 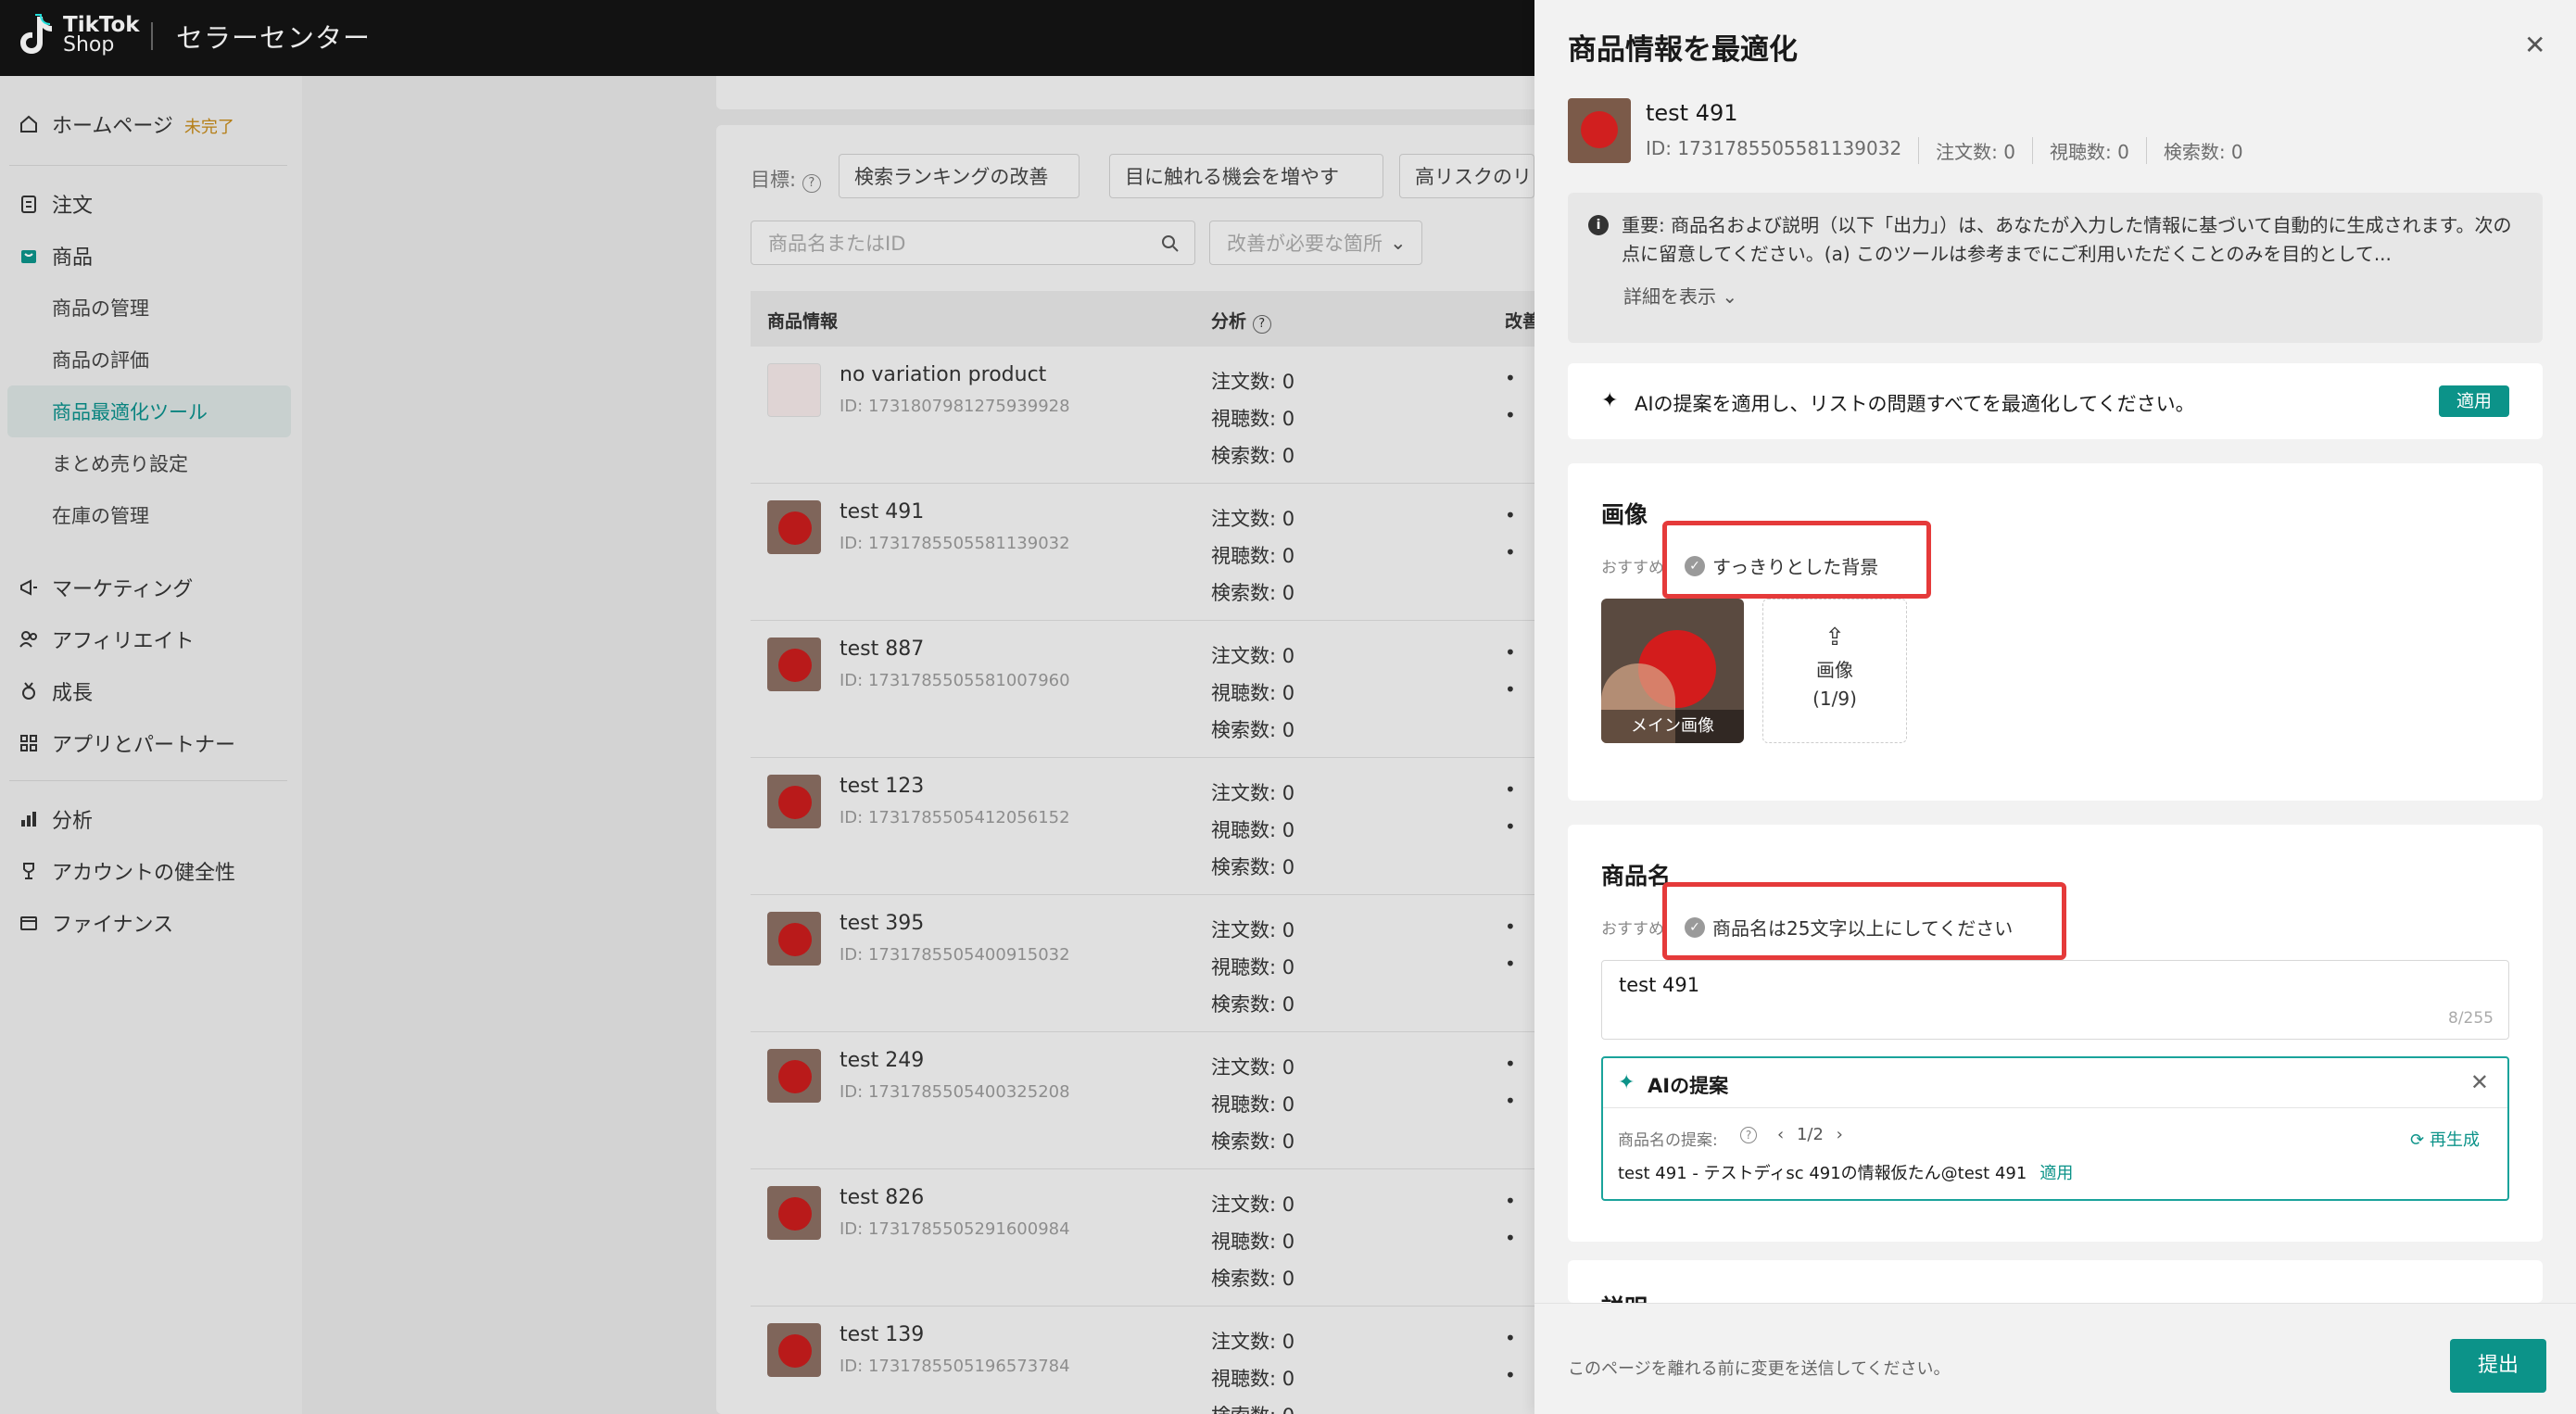 What do you see at coordinates (2055, 1083) in the screenshot?
I see `ai-box-header: ✦ AIの提案 ✕` at bounding box center [2055, 1083].